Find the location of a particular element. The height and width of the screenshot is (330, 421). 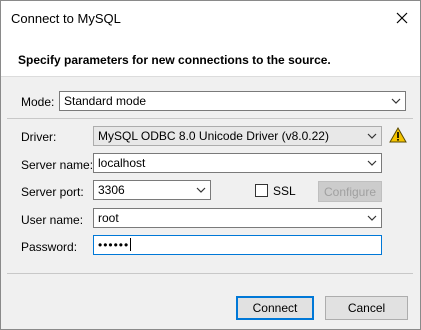

close-icon is located at coordinates (402, 18).